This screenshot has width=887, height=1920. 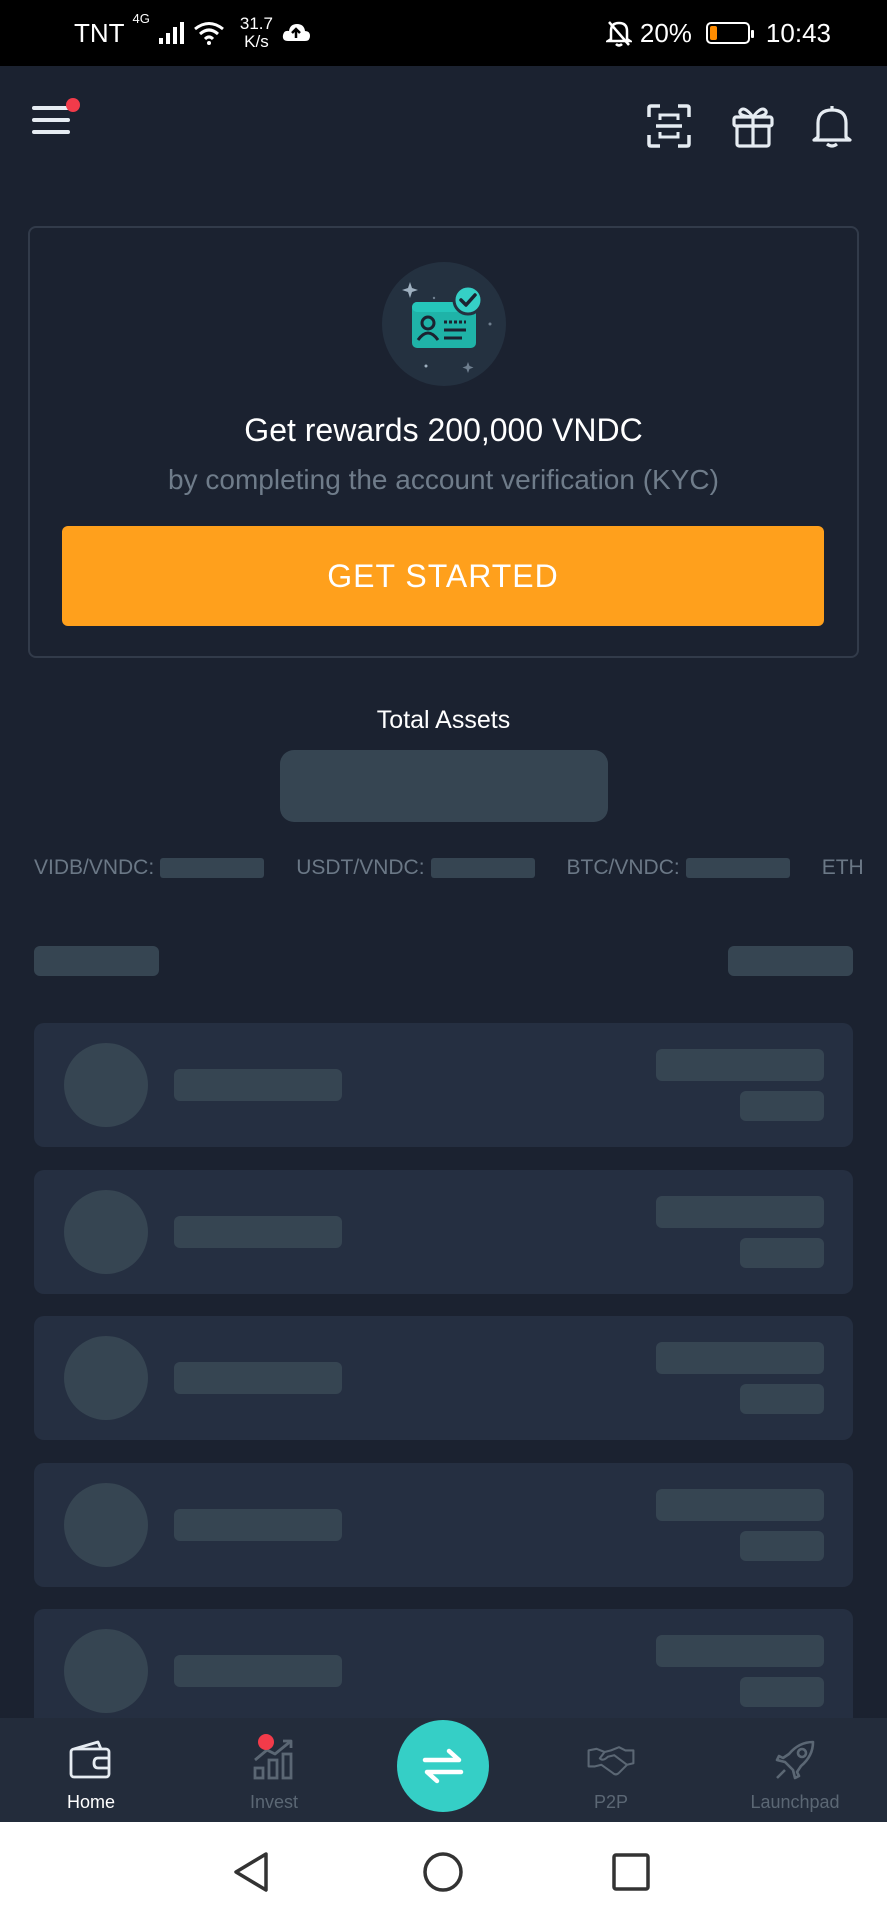 What do you see at coordinates (611, 1760) in the screenshot?
I see `handshake-icon` at bounding box center [611, 1760].